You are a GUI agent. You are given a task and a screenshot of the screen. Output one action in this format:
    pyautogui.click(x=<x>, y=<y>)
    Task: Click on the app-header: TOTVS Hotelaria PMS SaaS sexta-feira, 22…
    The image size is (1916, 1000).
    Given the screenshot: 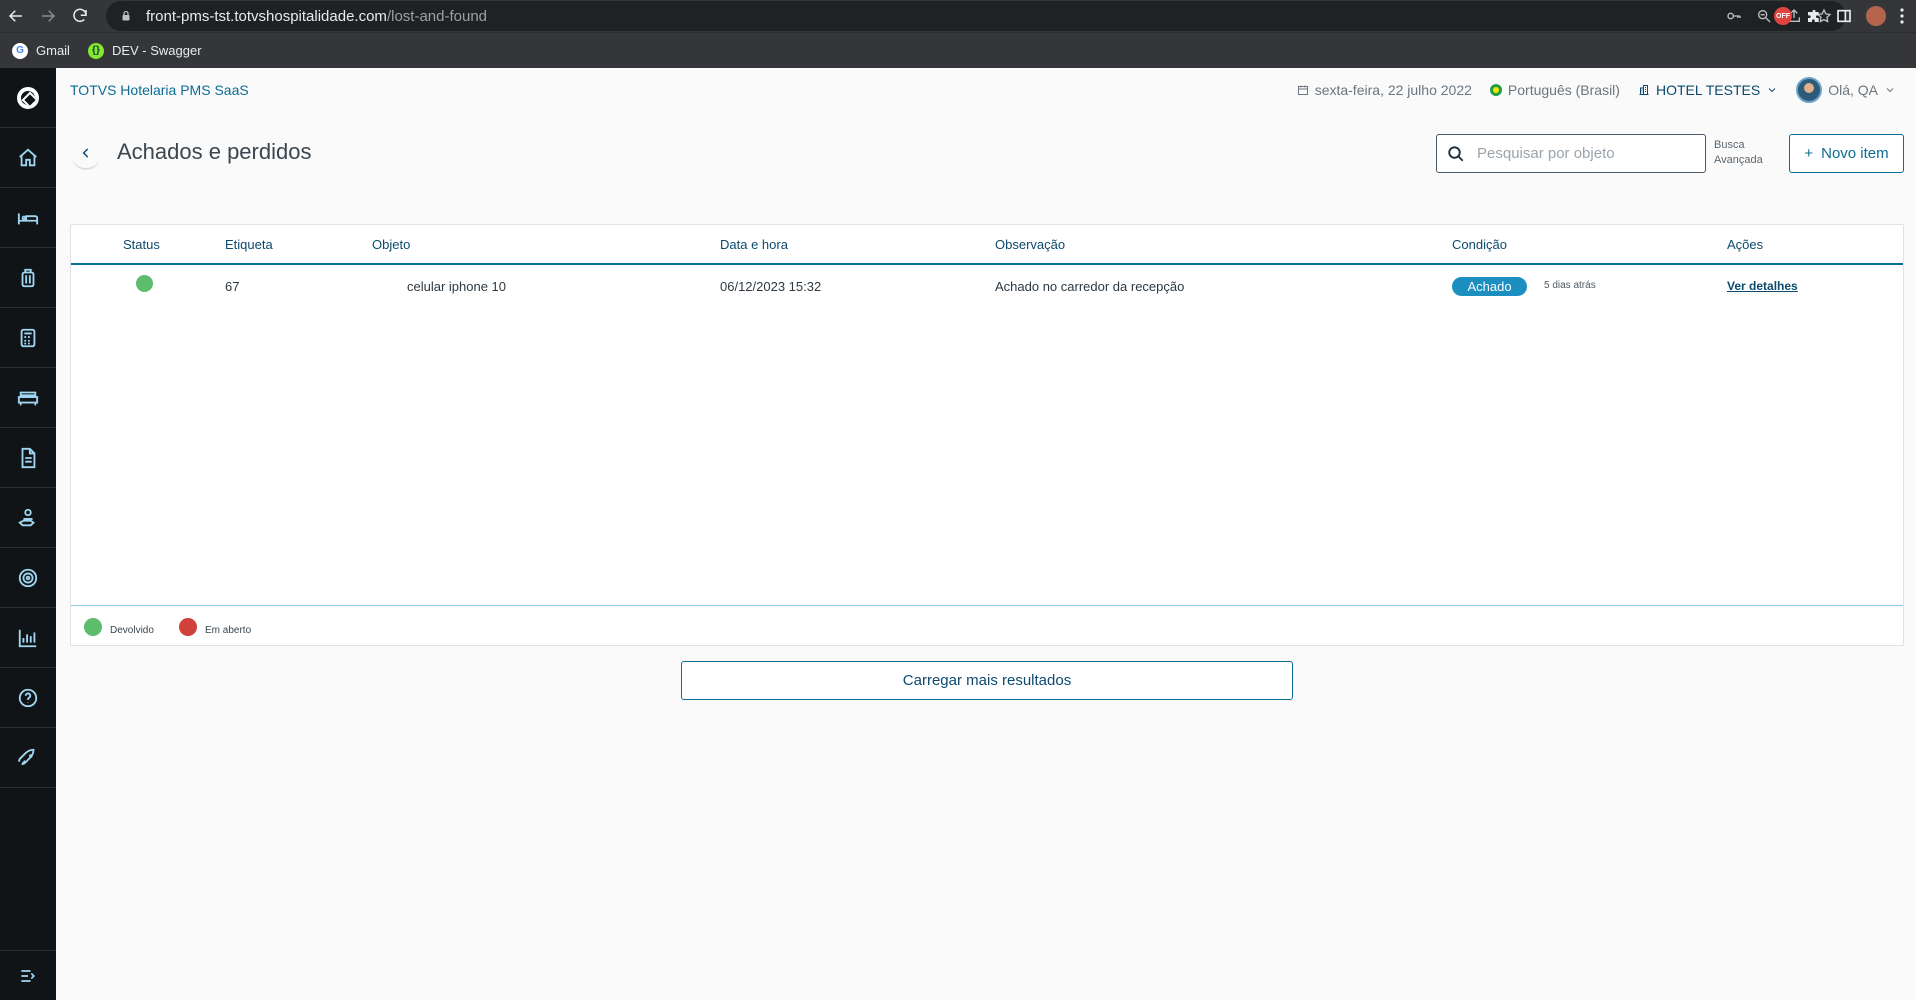 What is the action you would take?
    pyautogui.click(x=986, y=90)
    